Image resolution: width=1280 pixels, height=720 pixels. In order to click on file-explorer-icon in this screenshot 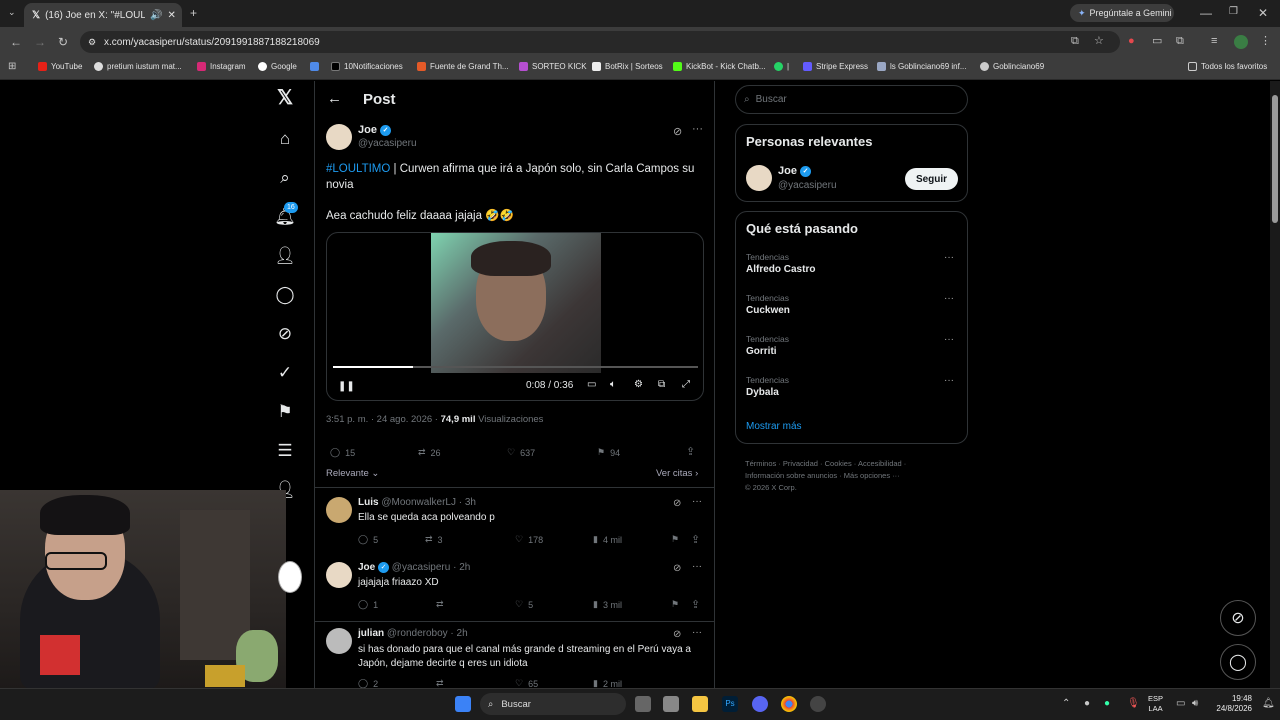, I will do `click(700, 704)`.